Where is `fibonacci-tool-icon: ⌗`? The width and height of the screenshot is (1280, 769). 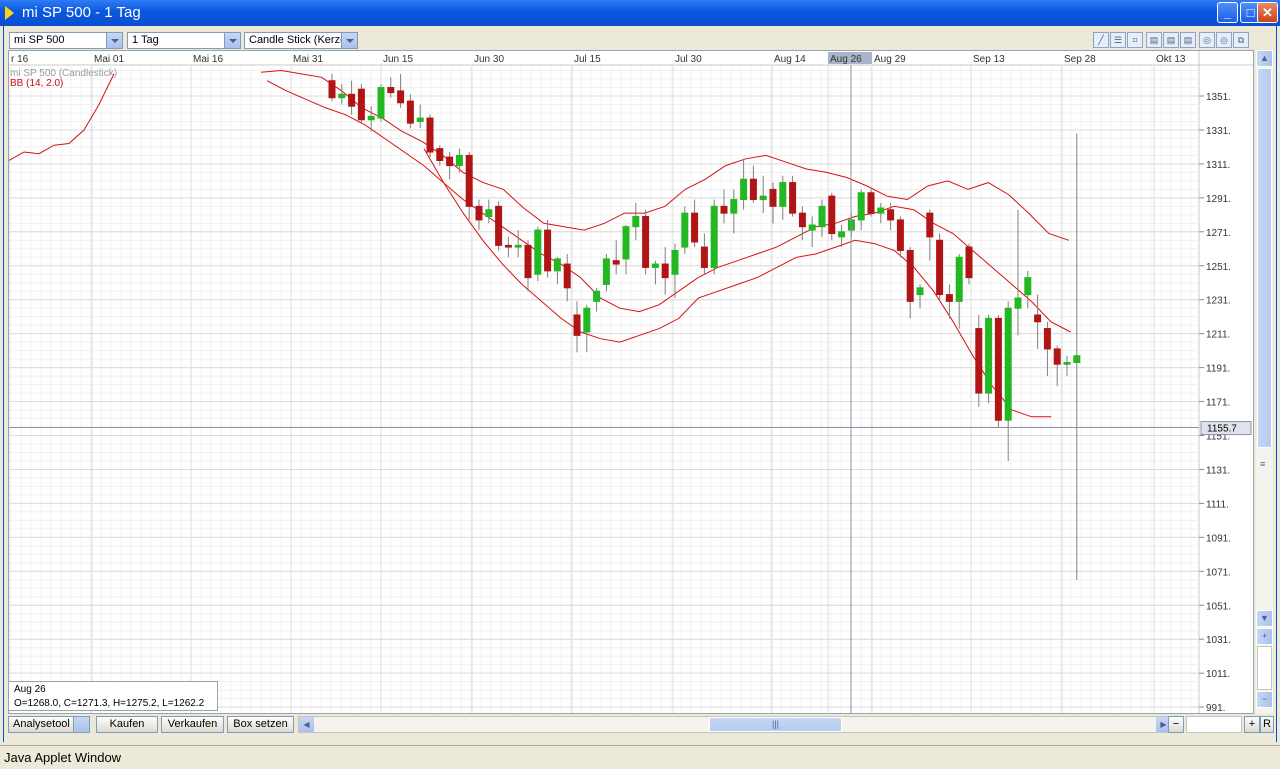
fibonacci-tool-icon: ⌗ is located at coordinates (1135, 40).